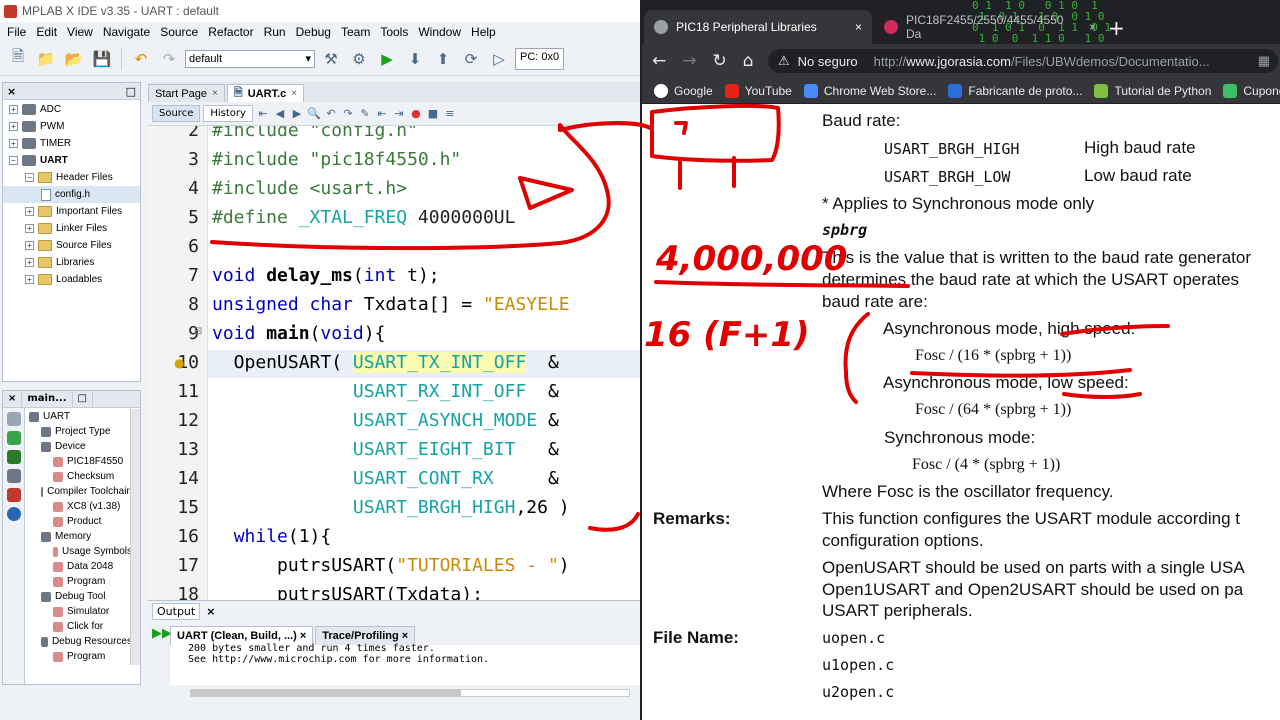 This screenshot has height=720, width=1280. I want to click on configuration-select: default ▾, so click(250, 58).